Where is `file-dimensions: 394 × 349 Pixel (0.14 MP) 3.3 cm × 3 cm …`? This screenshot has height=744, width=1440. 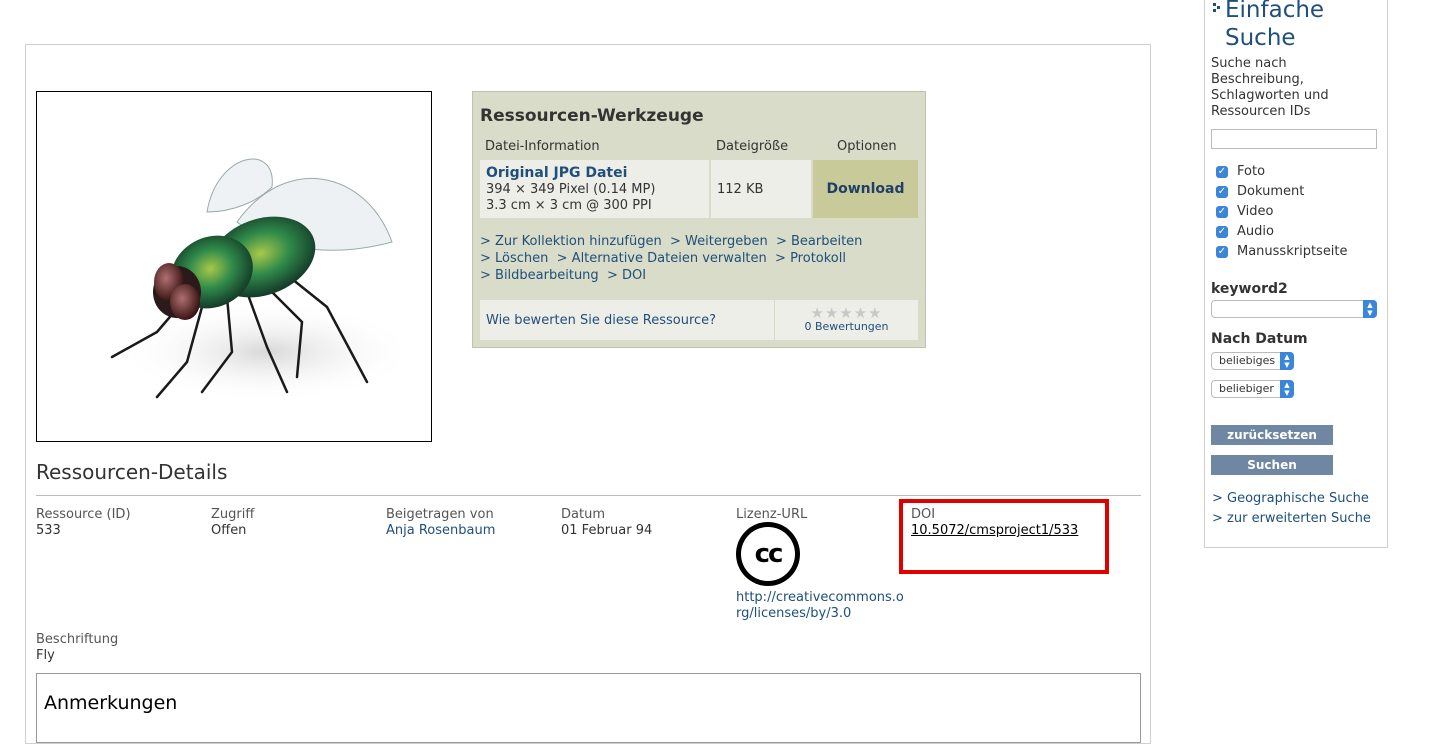
file-dimensions: 394 × 349 Pixel (0.14 MP) 3.3 cm × 3 cm … is located at coordinates (570, 197).